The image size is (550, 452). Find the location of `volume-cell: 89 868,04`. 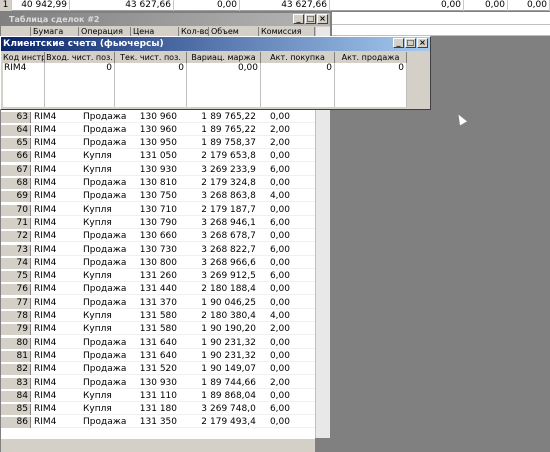

volume-cell: 89 868,04 is located at coordinates (233, 395).